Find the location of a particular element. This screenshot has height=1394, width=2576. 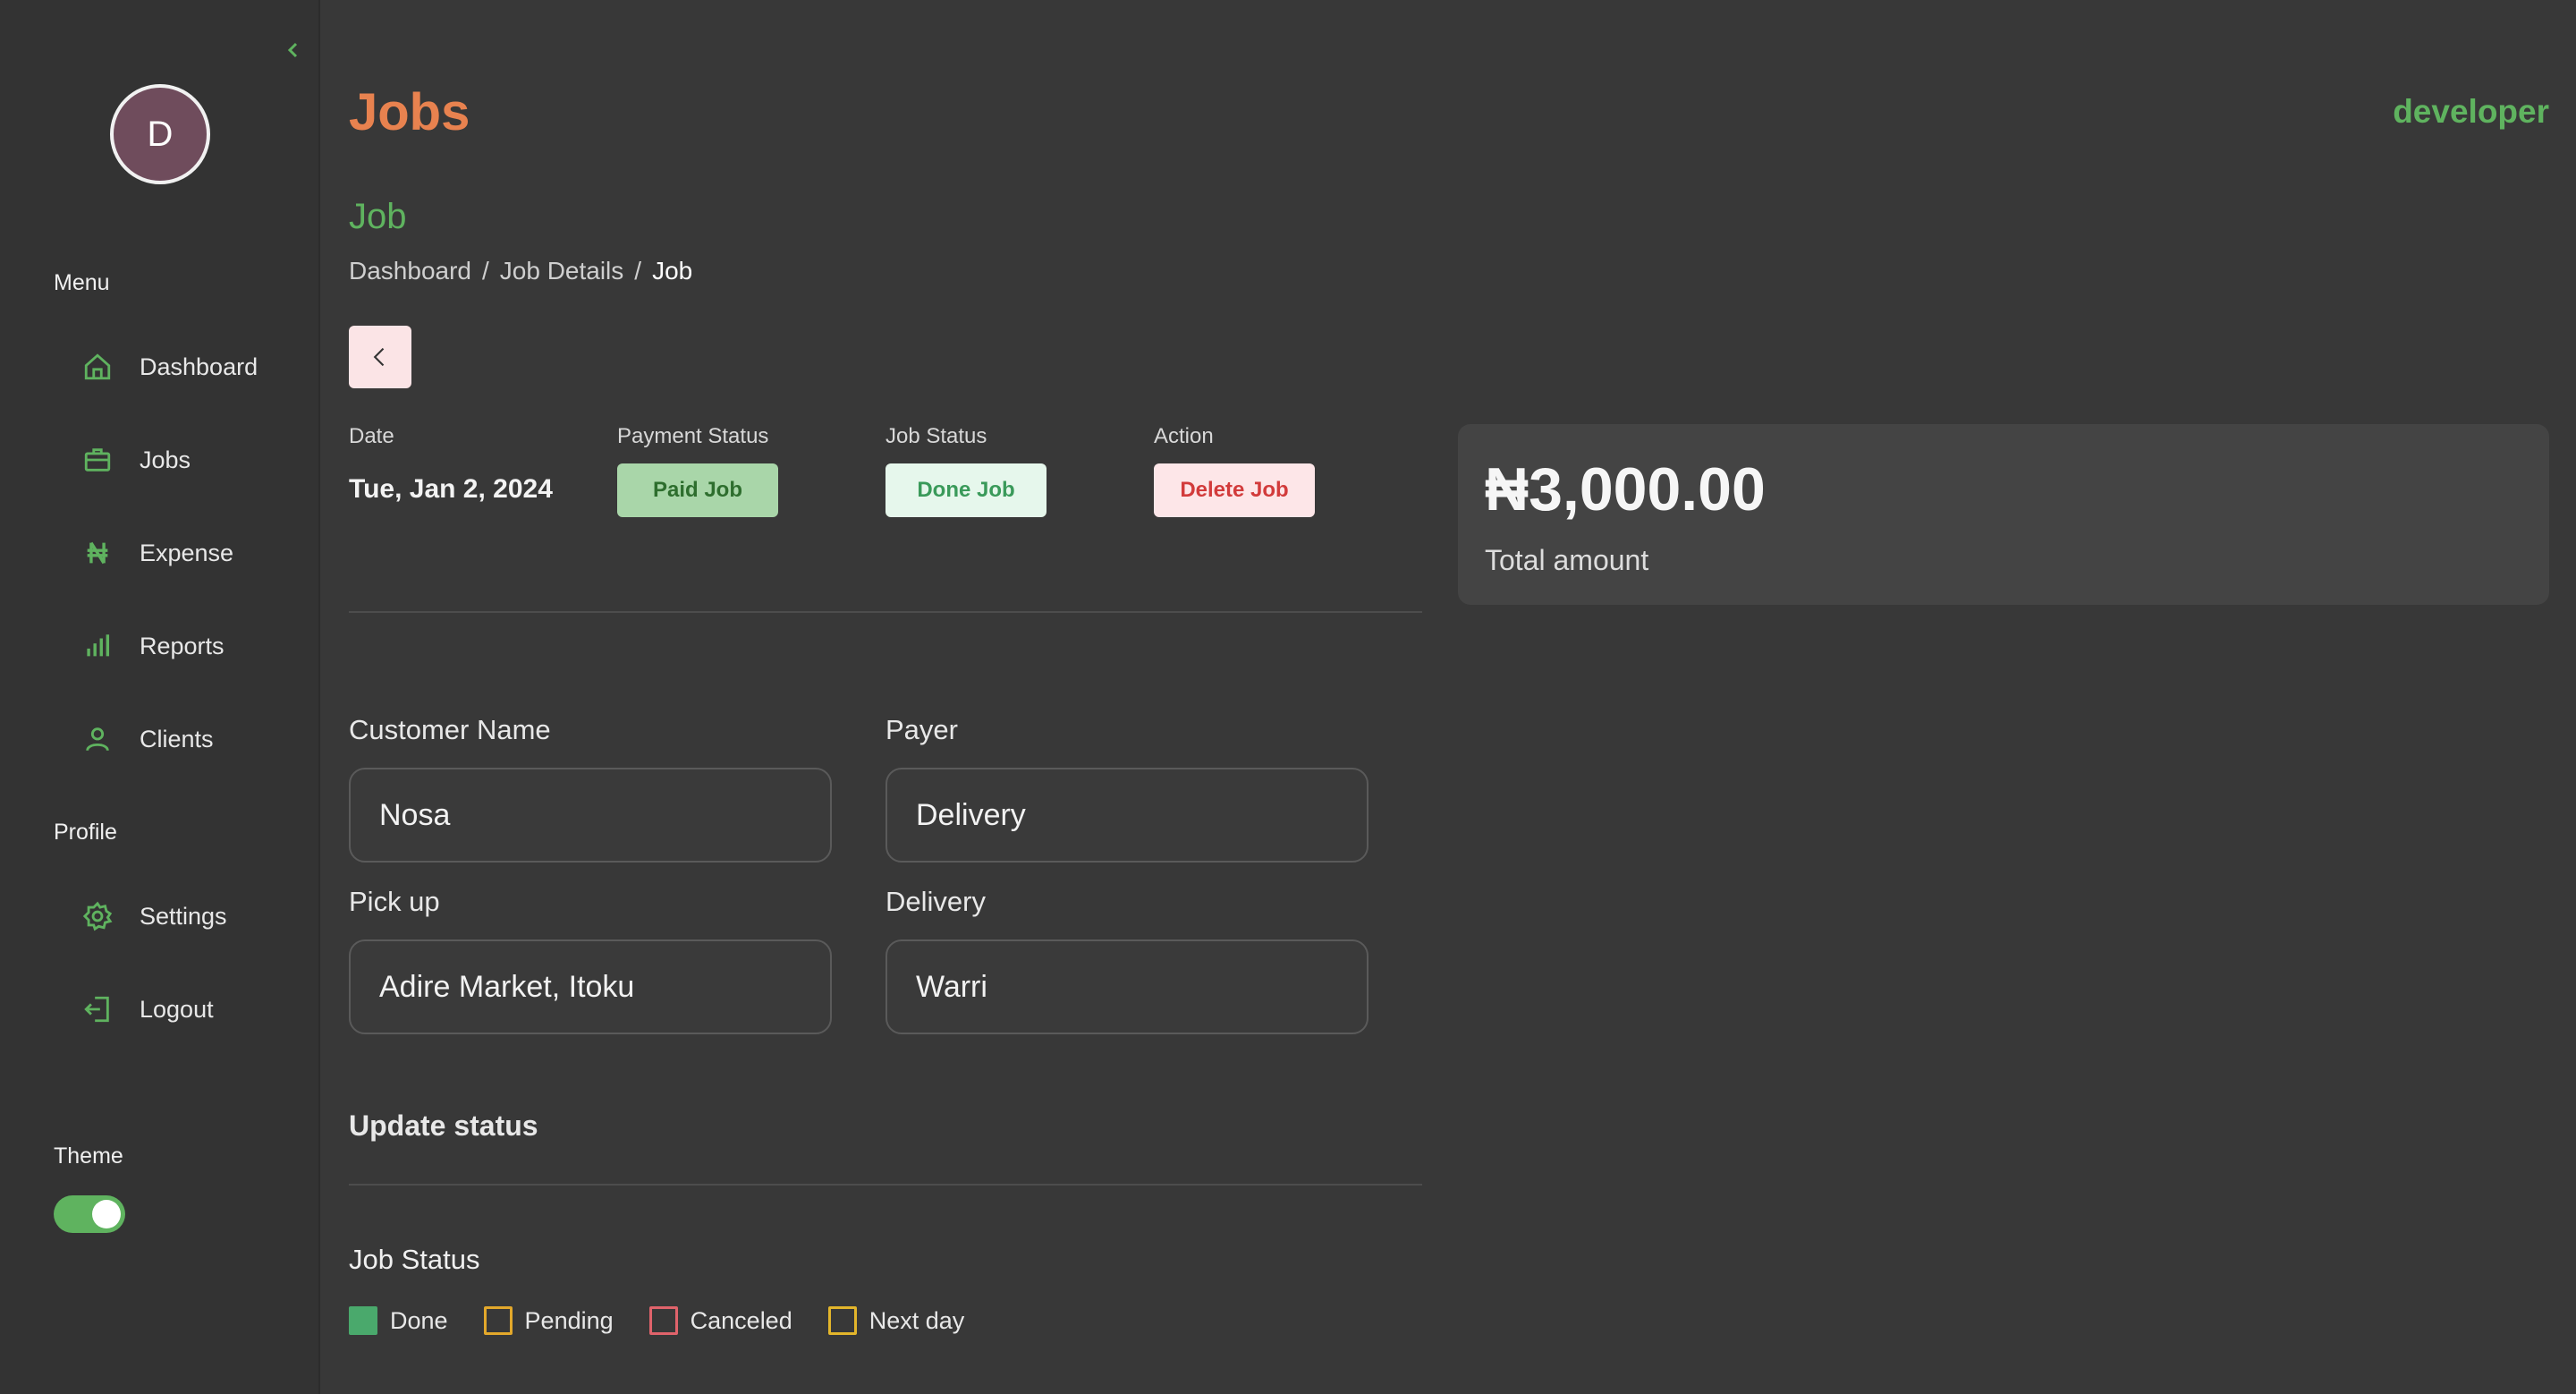

breadcrumb-current: Job is located at coordinates (672, 271).